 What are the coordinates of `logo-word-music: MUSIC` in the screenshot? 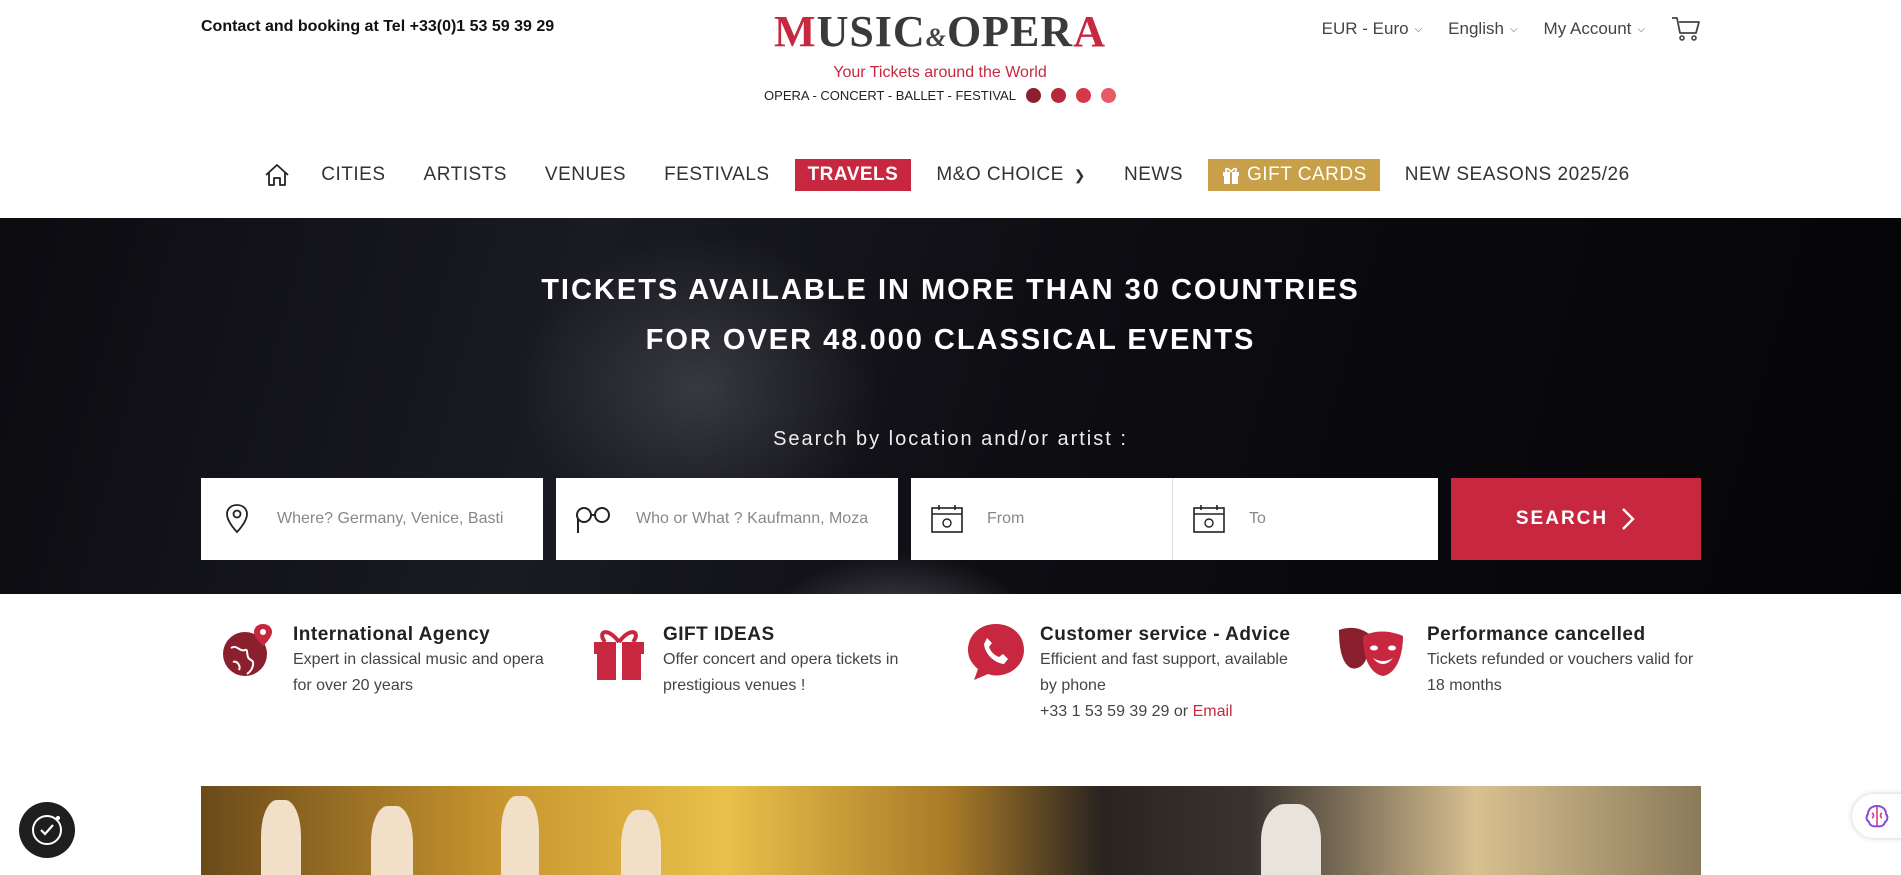 It's located at (850, 31).